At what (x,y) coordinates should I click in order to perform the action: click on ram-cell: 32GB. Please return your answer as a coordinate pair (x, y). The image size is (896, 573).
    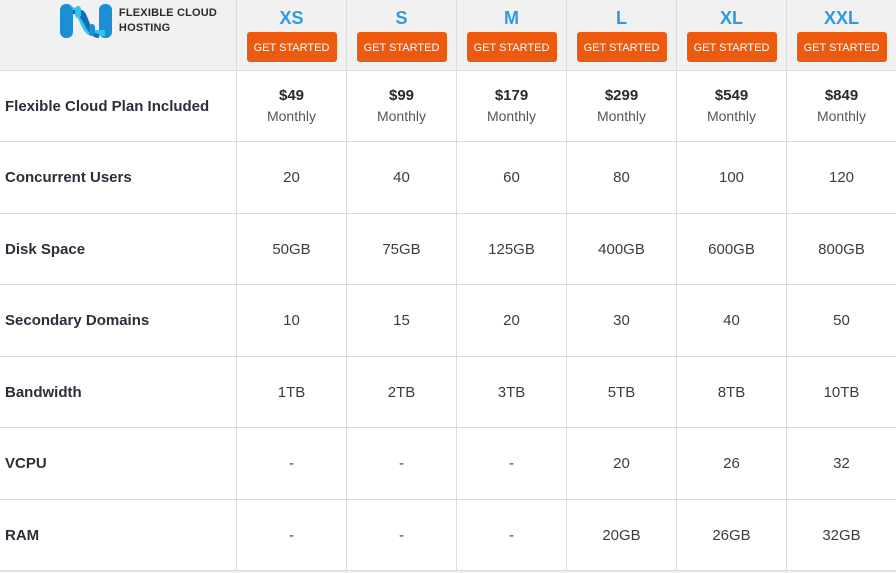
    Looking at the image, I should click on (841, 535).